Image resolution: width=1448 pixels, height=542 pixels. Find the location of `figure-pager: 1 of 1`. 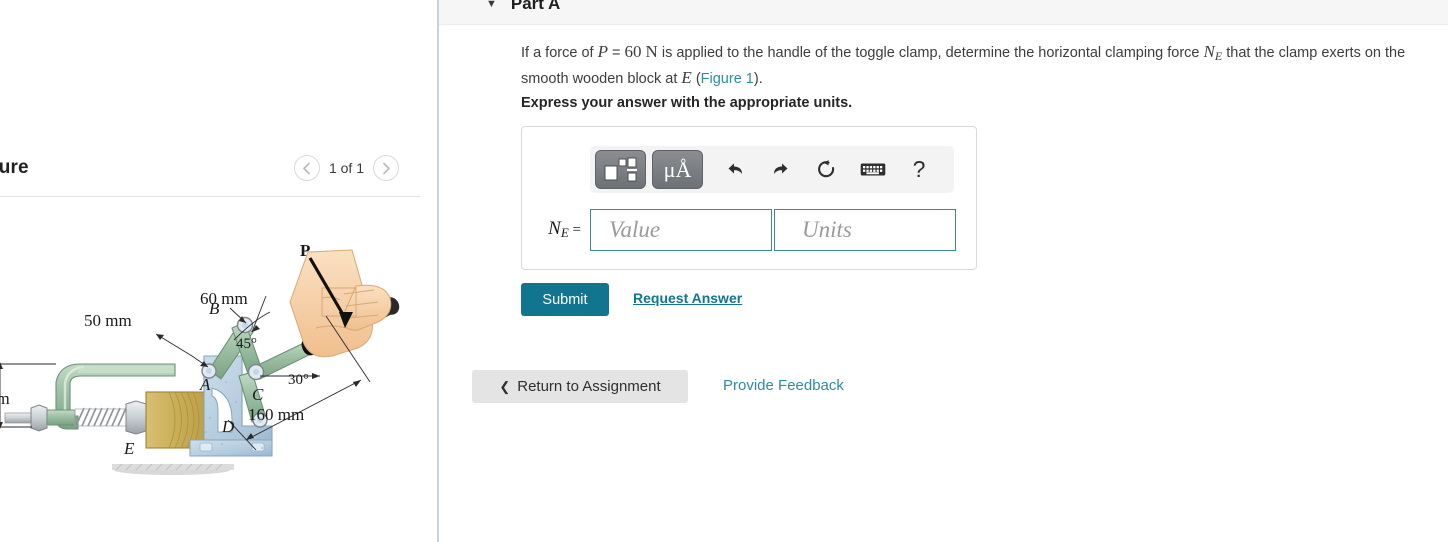

figure-pager: 1 of 1 is located at coordinates (346, 168).